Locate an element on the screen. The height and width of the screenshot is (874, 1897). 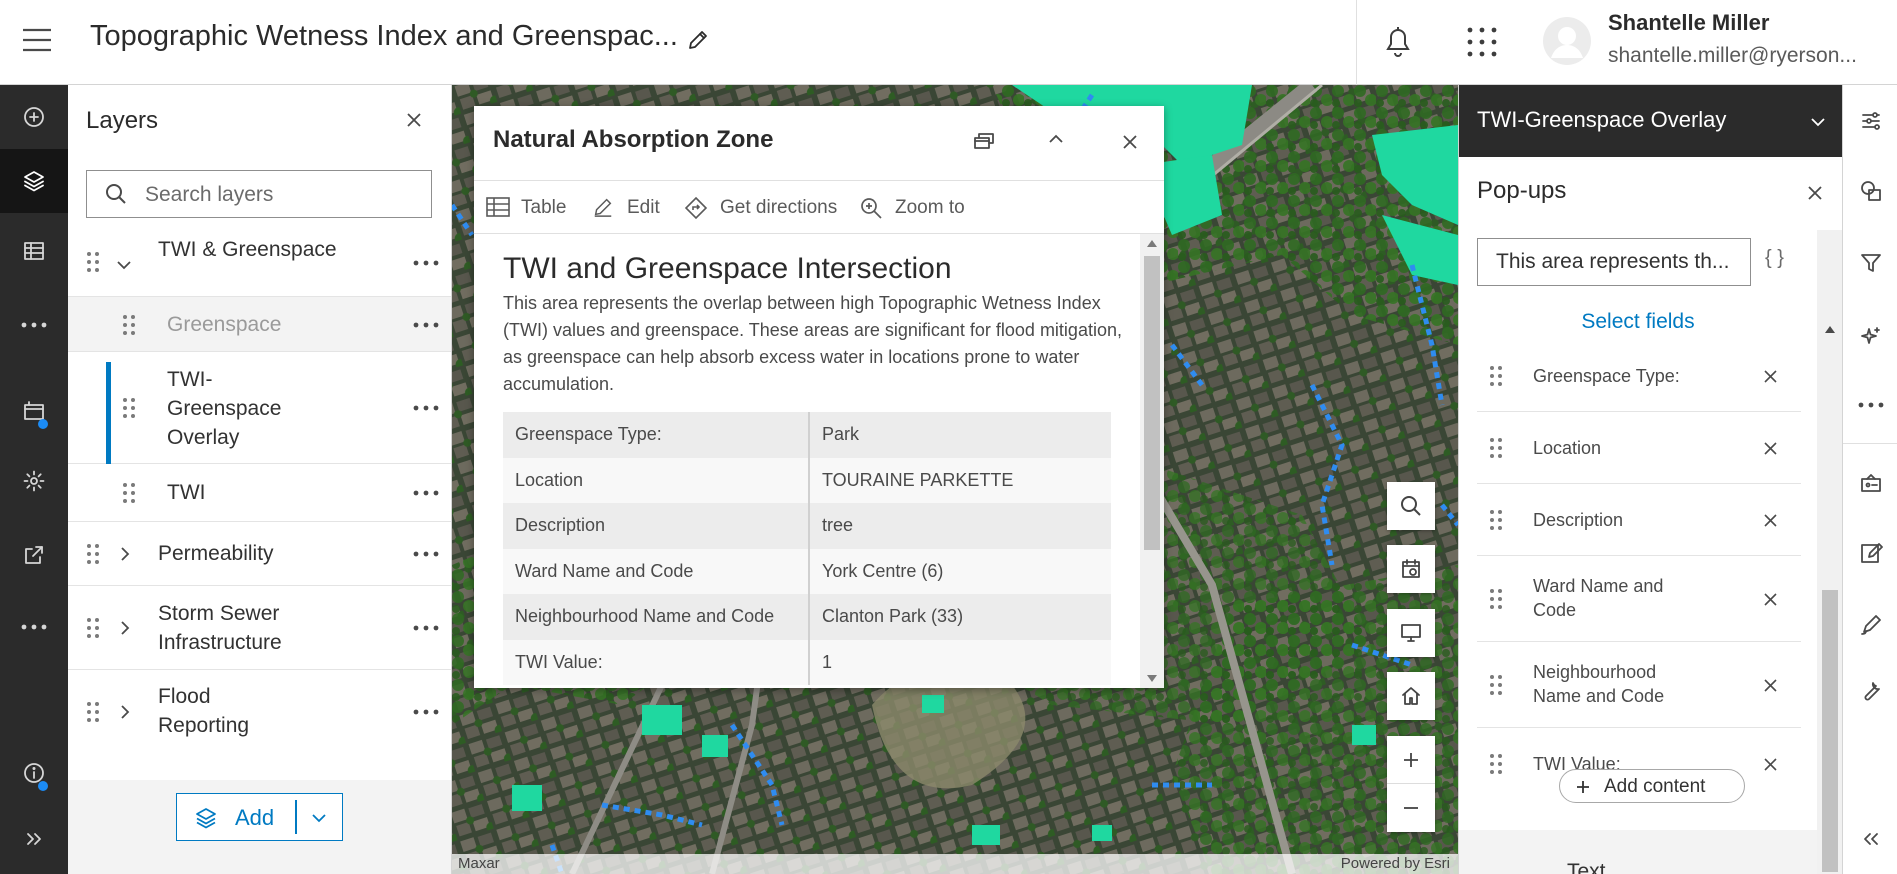
close-popup-icon is located at coordinates (1130, 142).